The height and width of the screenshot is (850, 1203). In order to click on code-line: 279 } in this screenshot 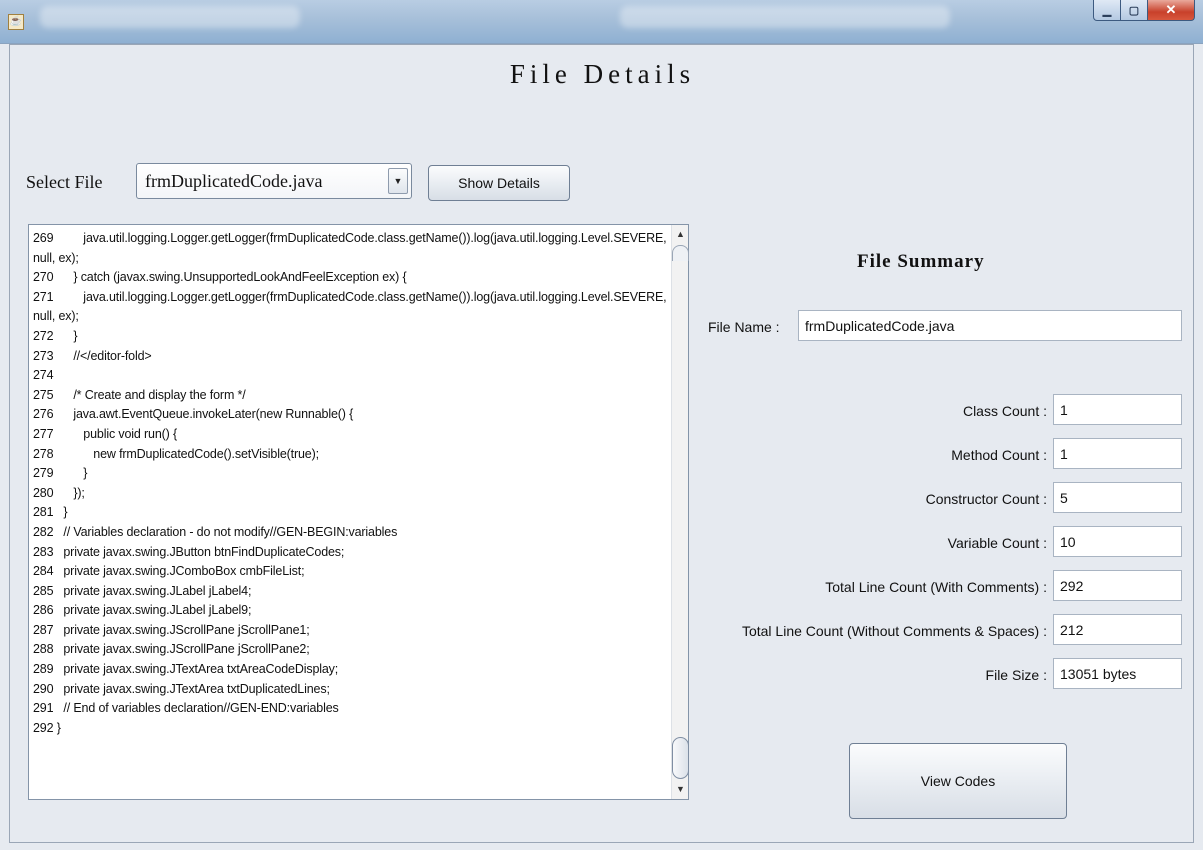, I will do `click(60, 473)`.